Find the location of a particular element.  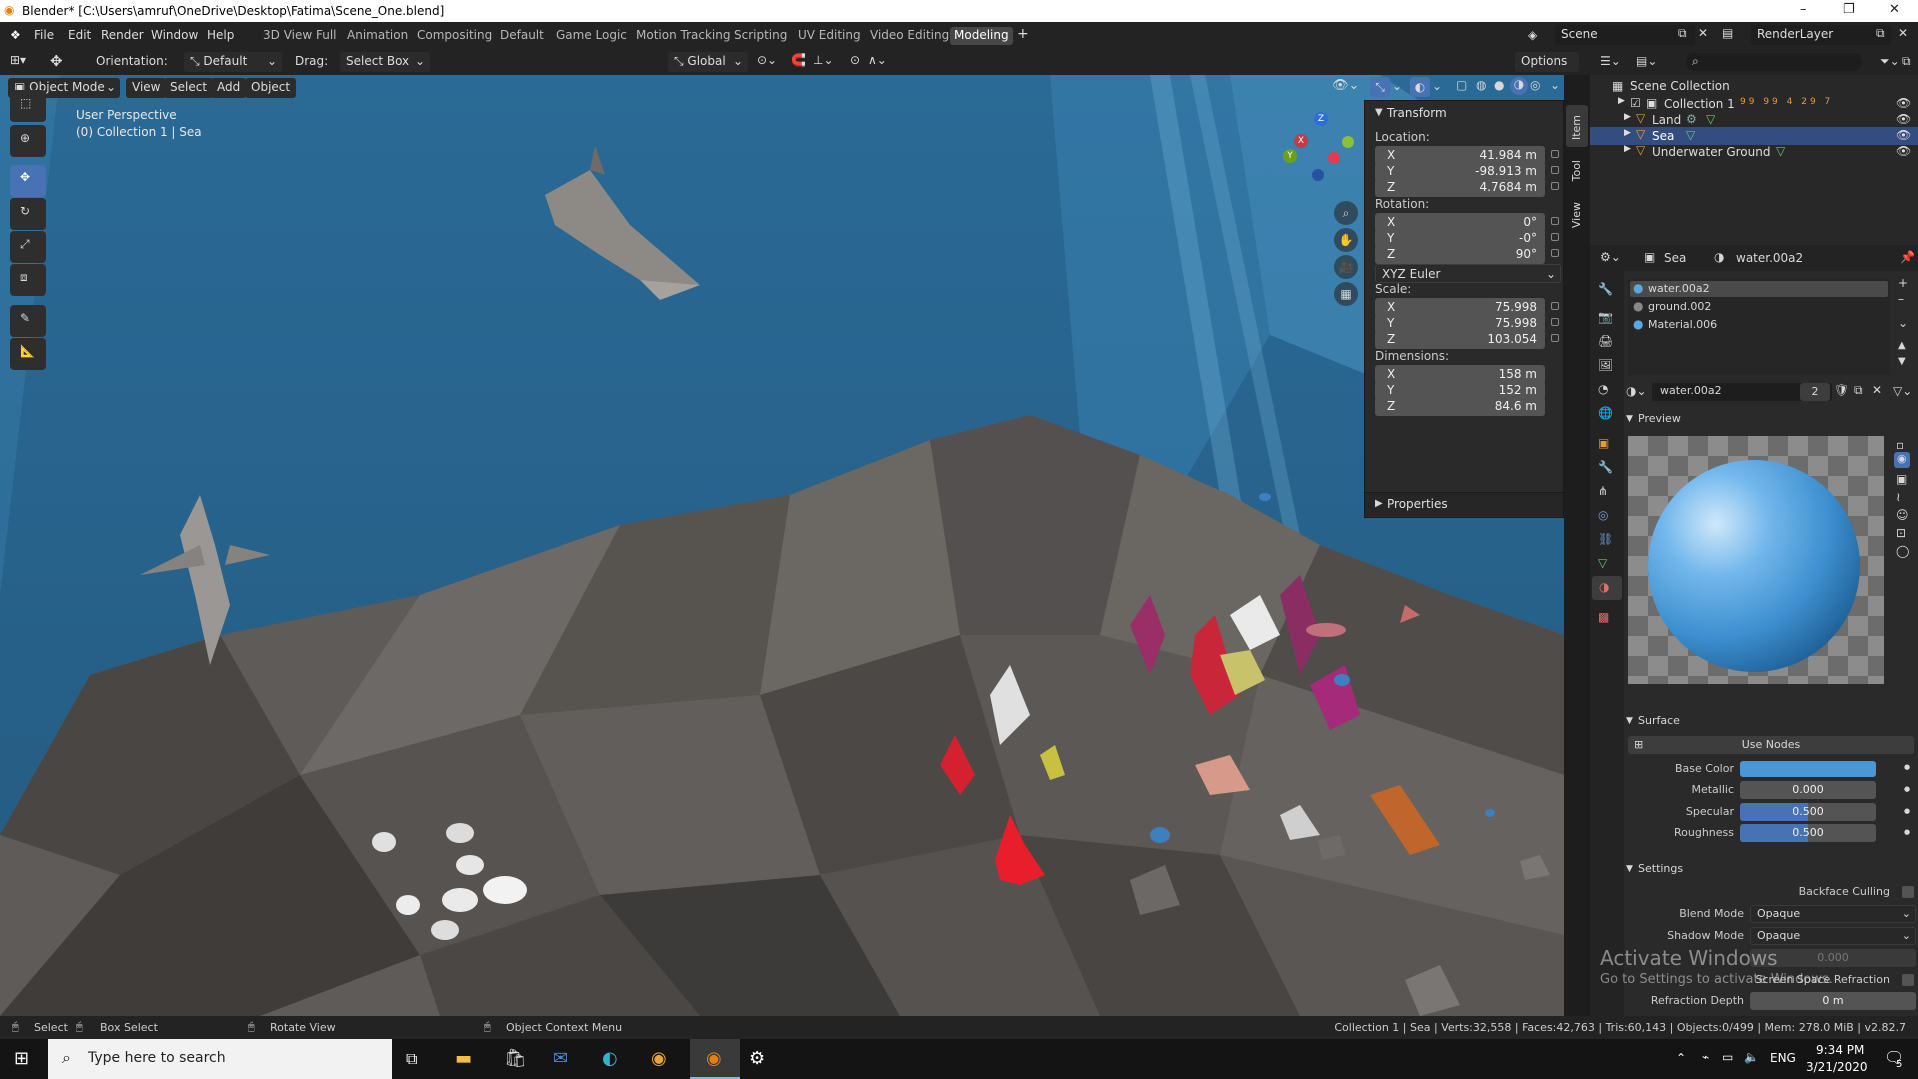

edge-icon: ◐ is located at coordinates (610, 1058).